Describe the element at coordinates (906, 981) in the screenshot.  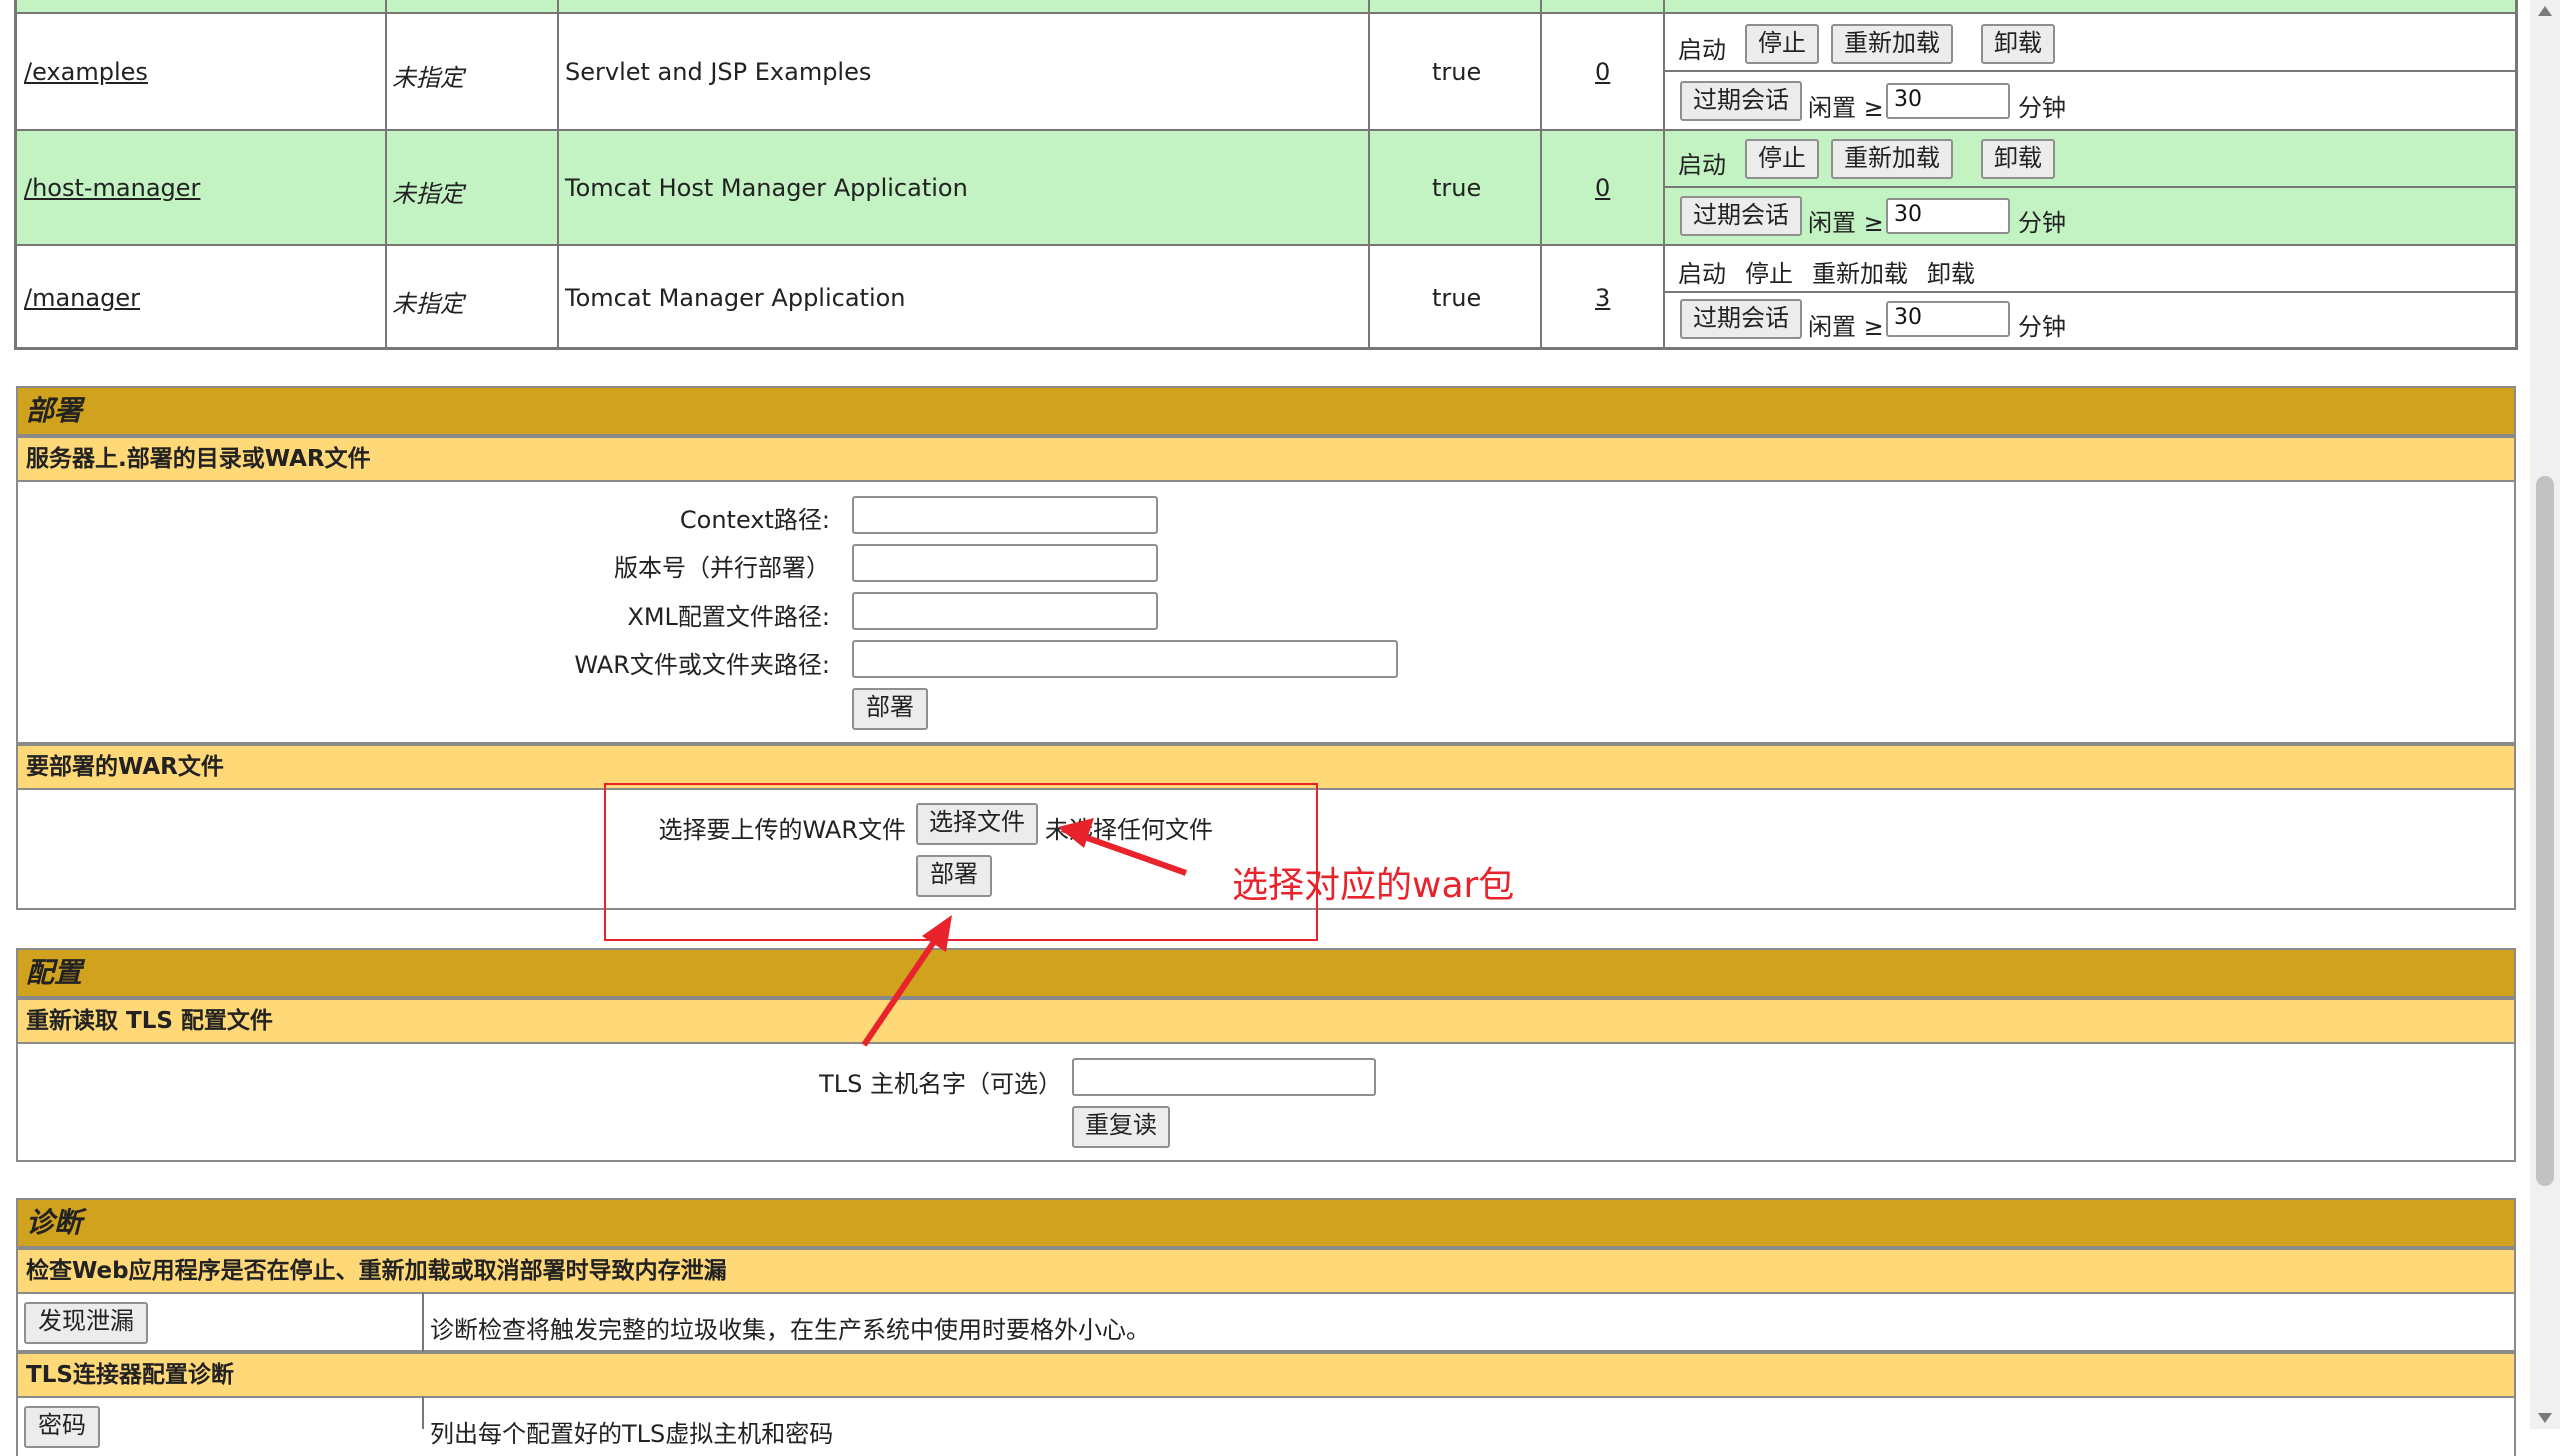
I see `arrow-to-deploy-button-icon` at that location.